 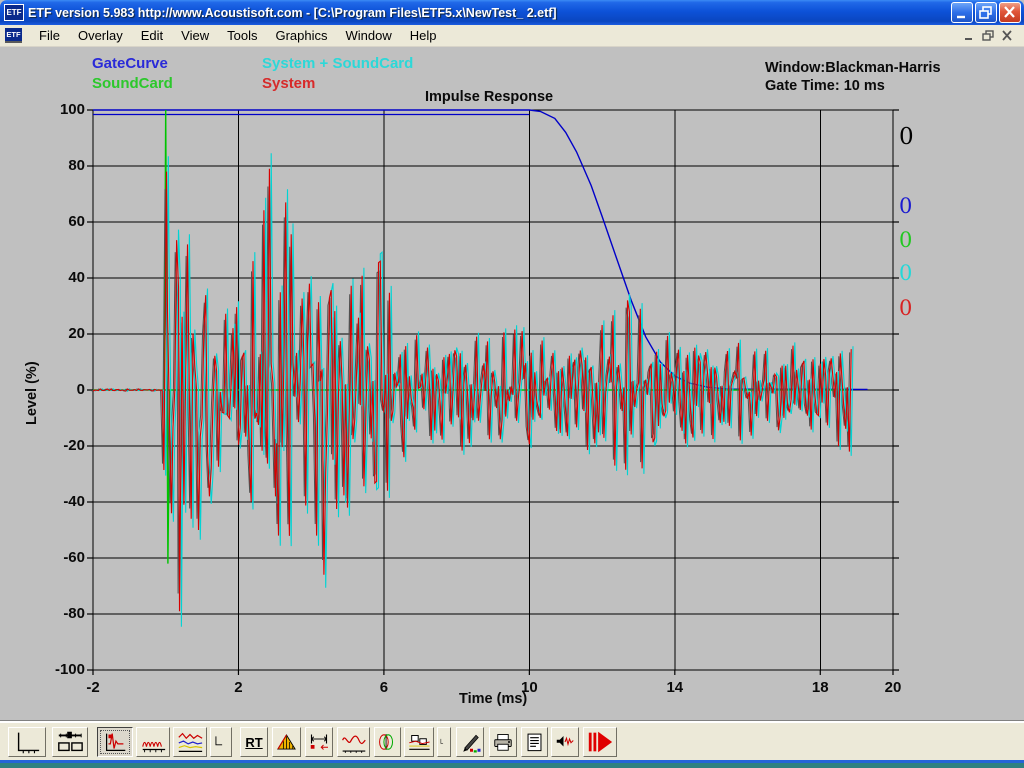 I want to click on mdi-restore-button, so click(x=988, y=35).